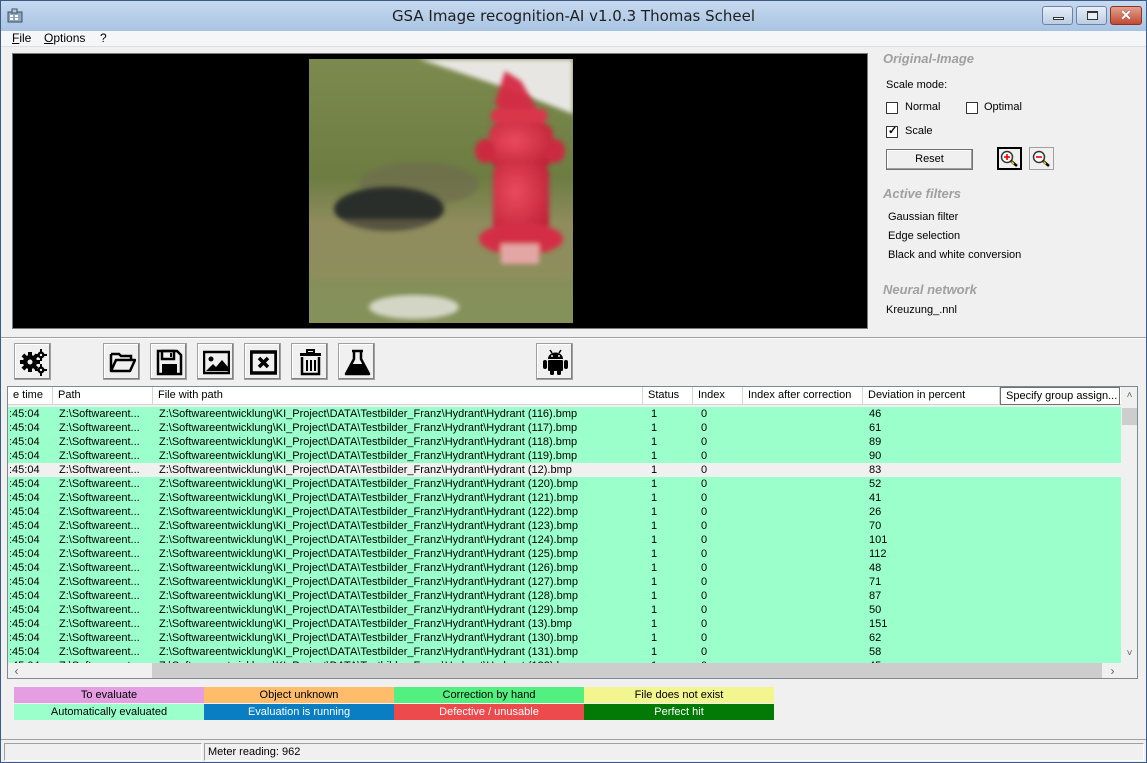  What do you see at coordinates (21, 38) in the screenshot?
I see `menu-file: File` at bounding box center [21, 38].